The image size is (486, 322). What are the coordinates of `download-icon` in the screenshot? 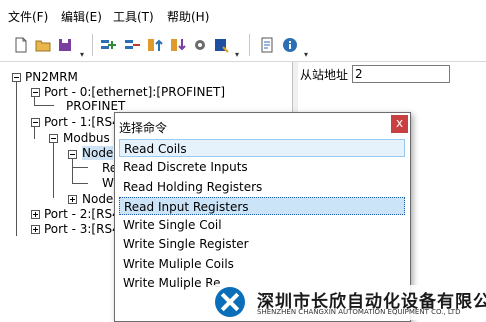 It's located at (178, 45).